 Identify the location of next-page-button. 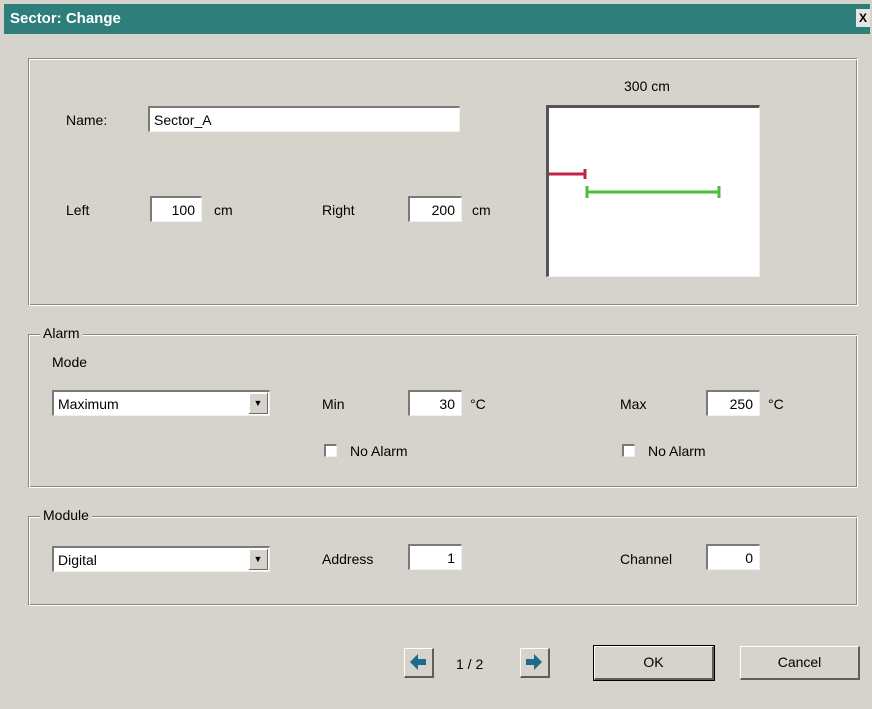
(535, 663).